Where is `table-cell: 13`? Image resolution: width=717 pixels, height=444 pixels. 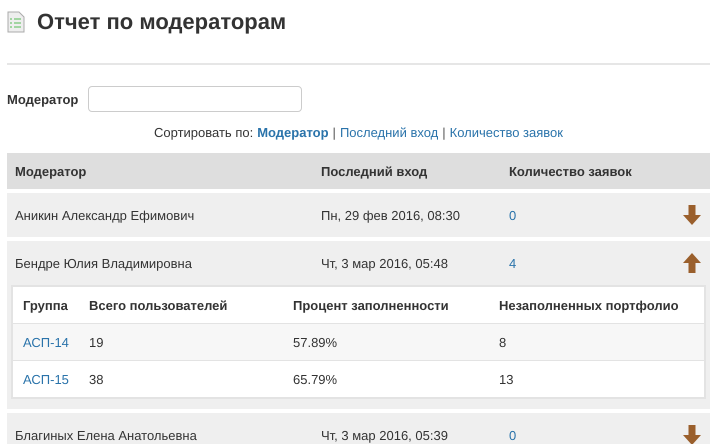 table-cell: 13 is located at coordinates (506, 379).